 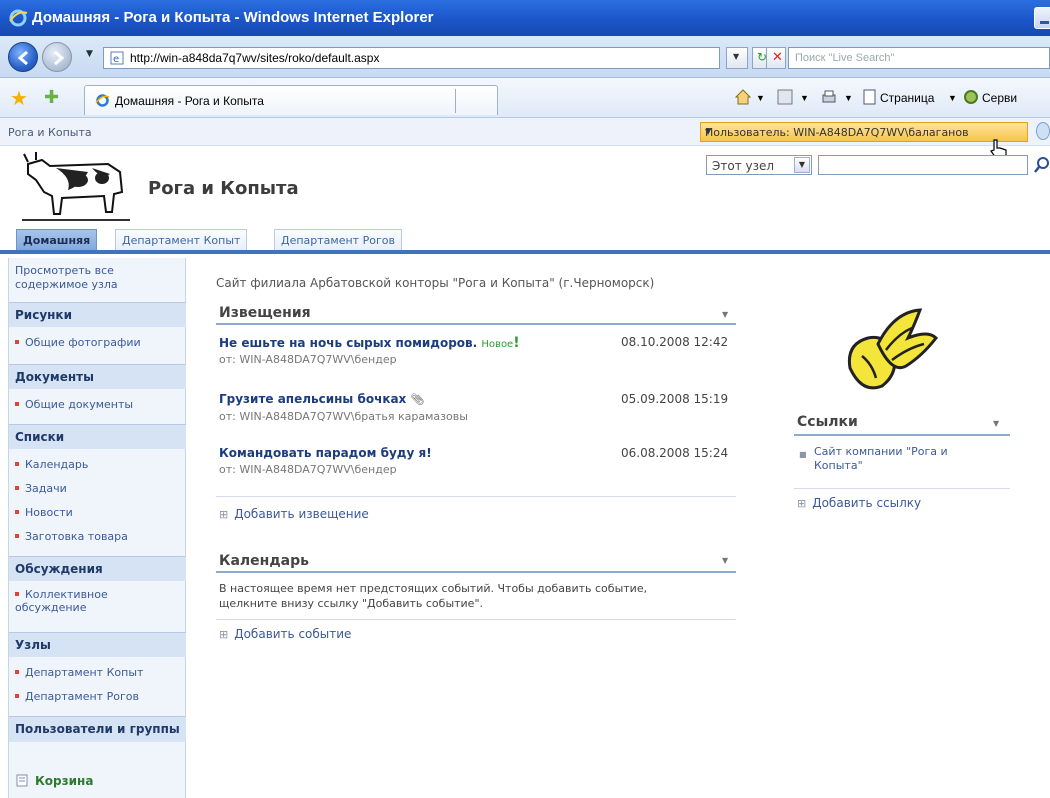 What do you see at coordinates (919, 58) in the screenshot?
I see `live-search-input: Поиск "Live Search"` at bounding box center [919, 58].